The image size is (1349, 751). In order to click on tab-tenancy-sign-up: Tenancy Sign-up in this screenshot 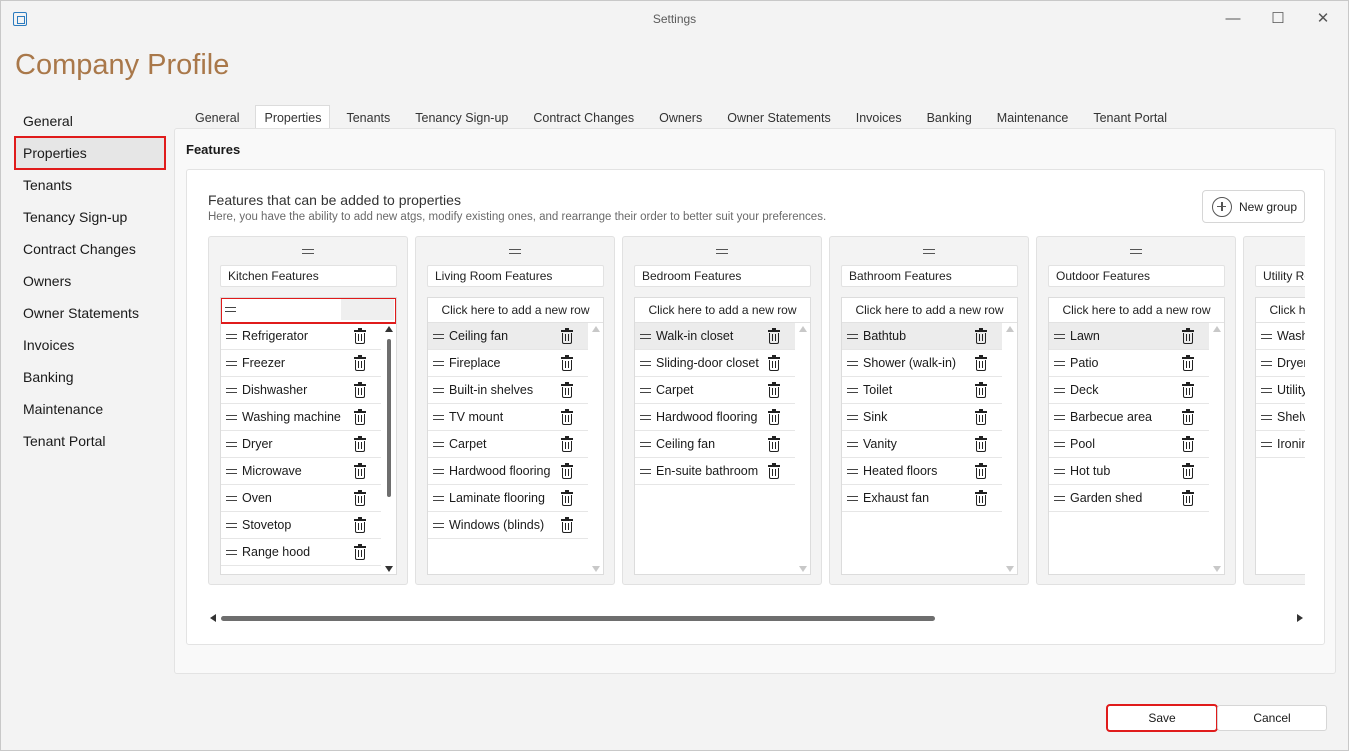, I will do `click(461, 117)`.